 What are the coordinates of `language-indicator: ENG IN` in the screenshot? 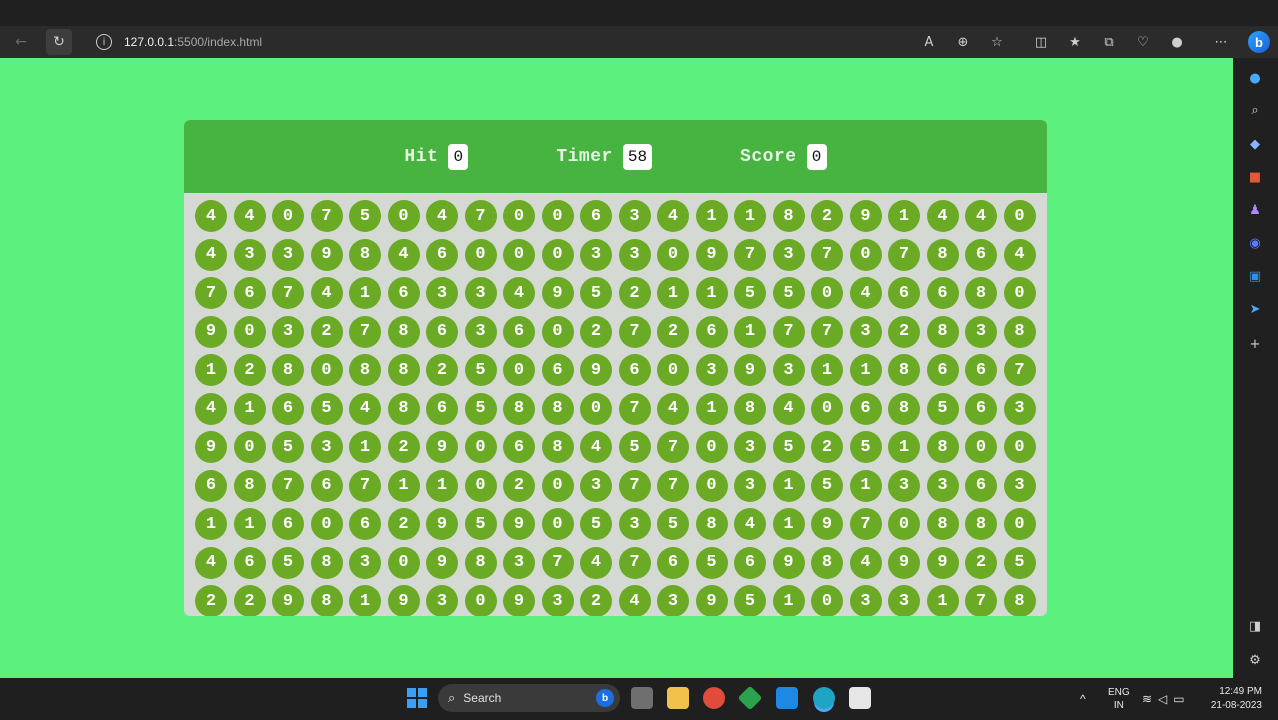 It's located at (1119, 699).